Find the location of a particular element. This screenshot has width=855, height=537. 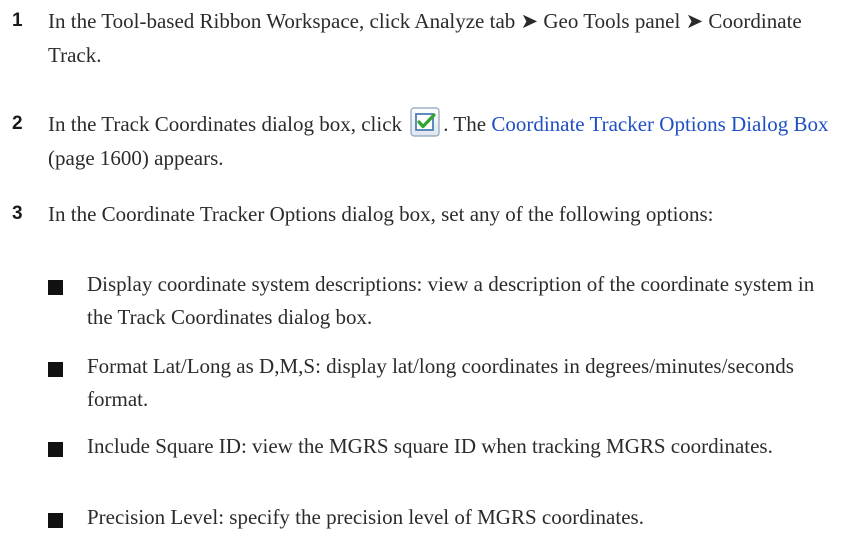

options-checkbox-icon is located at coordinates (425, 122).